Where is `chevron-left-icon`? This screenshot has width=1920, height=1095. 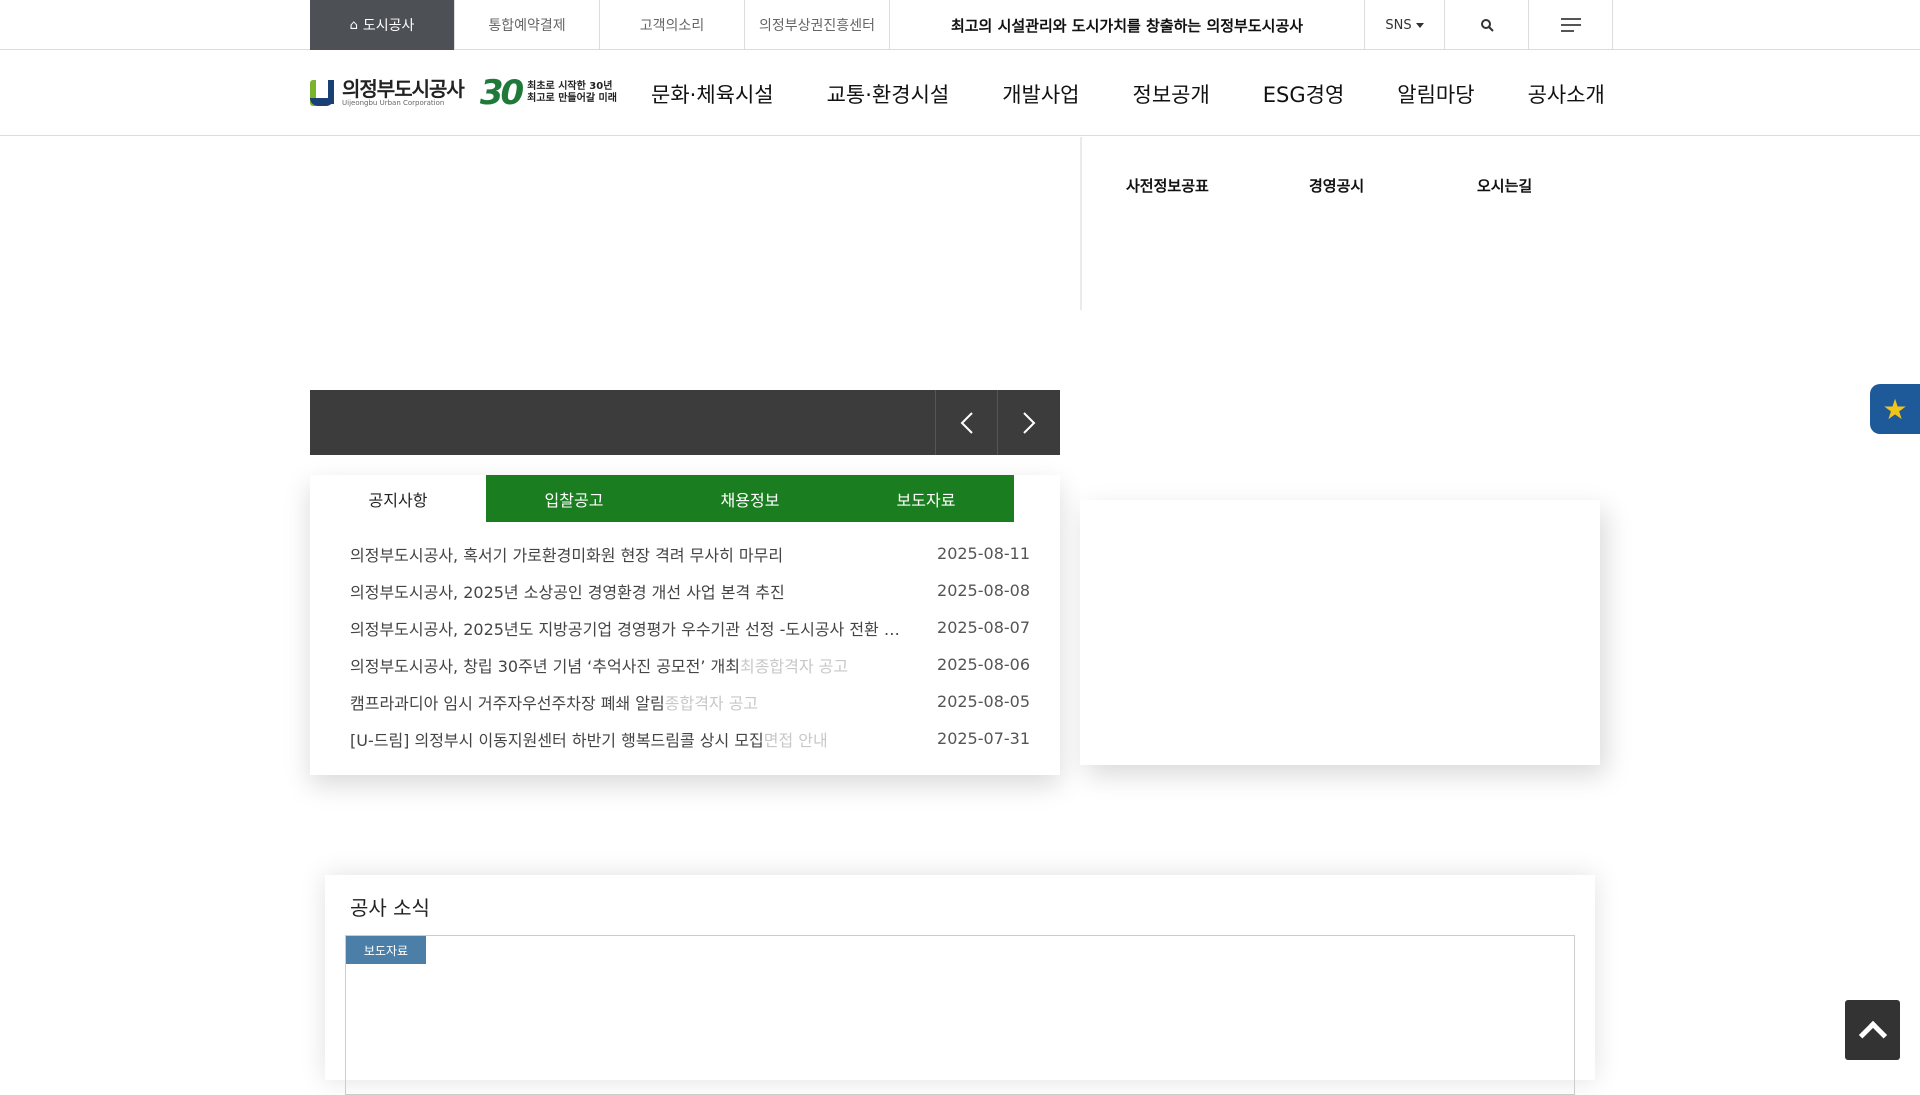
chevron-left-icon is located at coordinates (966, 422).